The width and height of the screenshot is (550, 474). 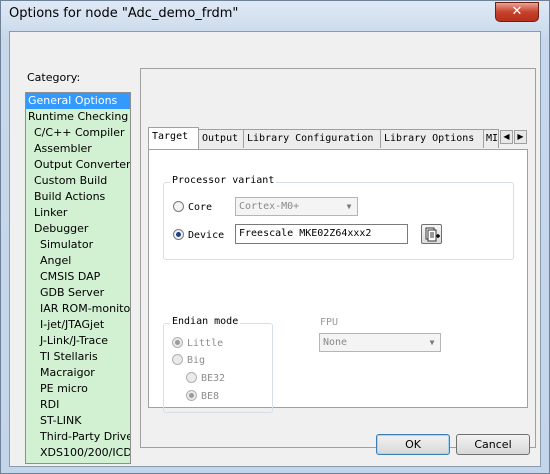 What do you see at coordinates (78, 229) in the screenshot?
I see `category-item-debugger: Debugger` at bounding box center [78, 229].